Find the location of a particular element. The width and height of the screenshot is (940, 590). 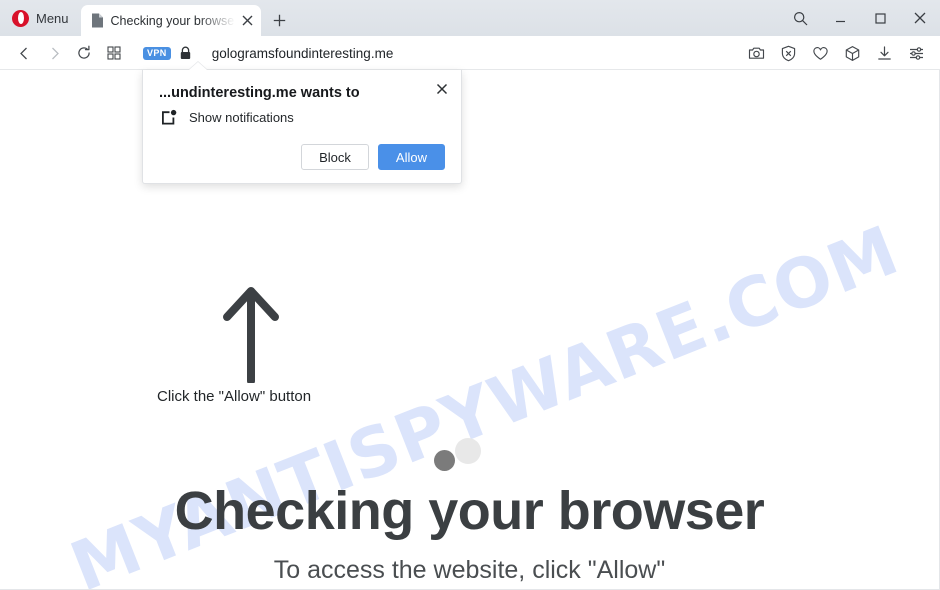

crypto-wallet-cube-icon is located at coordinates (852, 53).